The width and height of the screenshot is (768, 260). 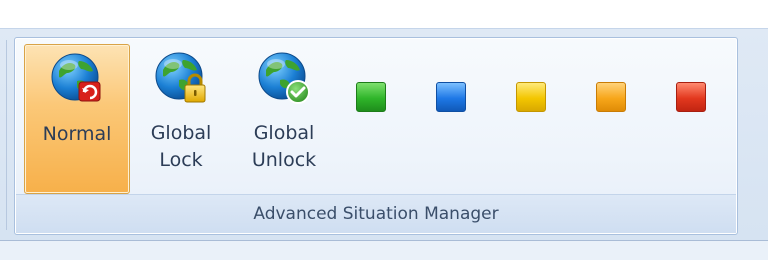 I want to click on ribbon-separator, so click(x=6, y=135).